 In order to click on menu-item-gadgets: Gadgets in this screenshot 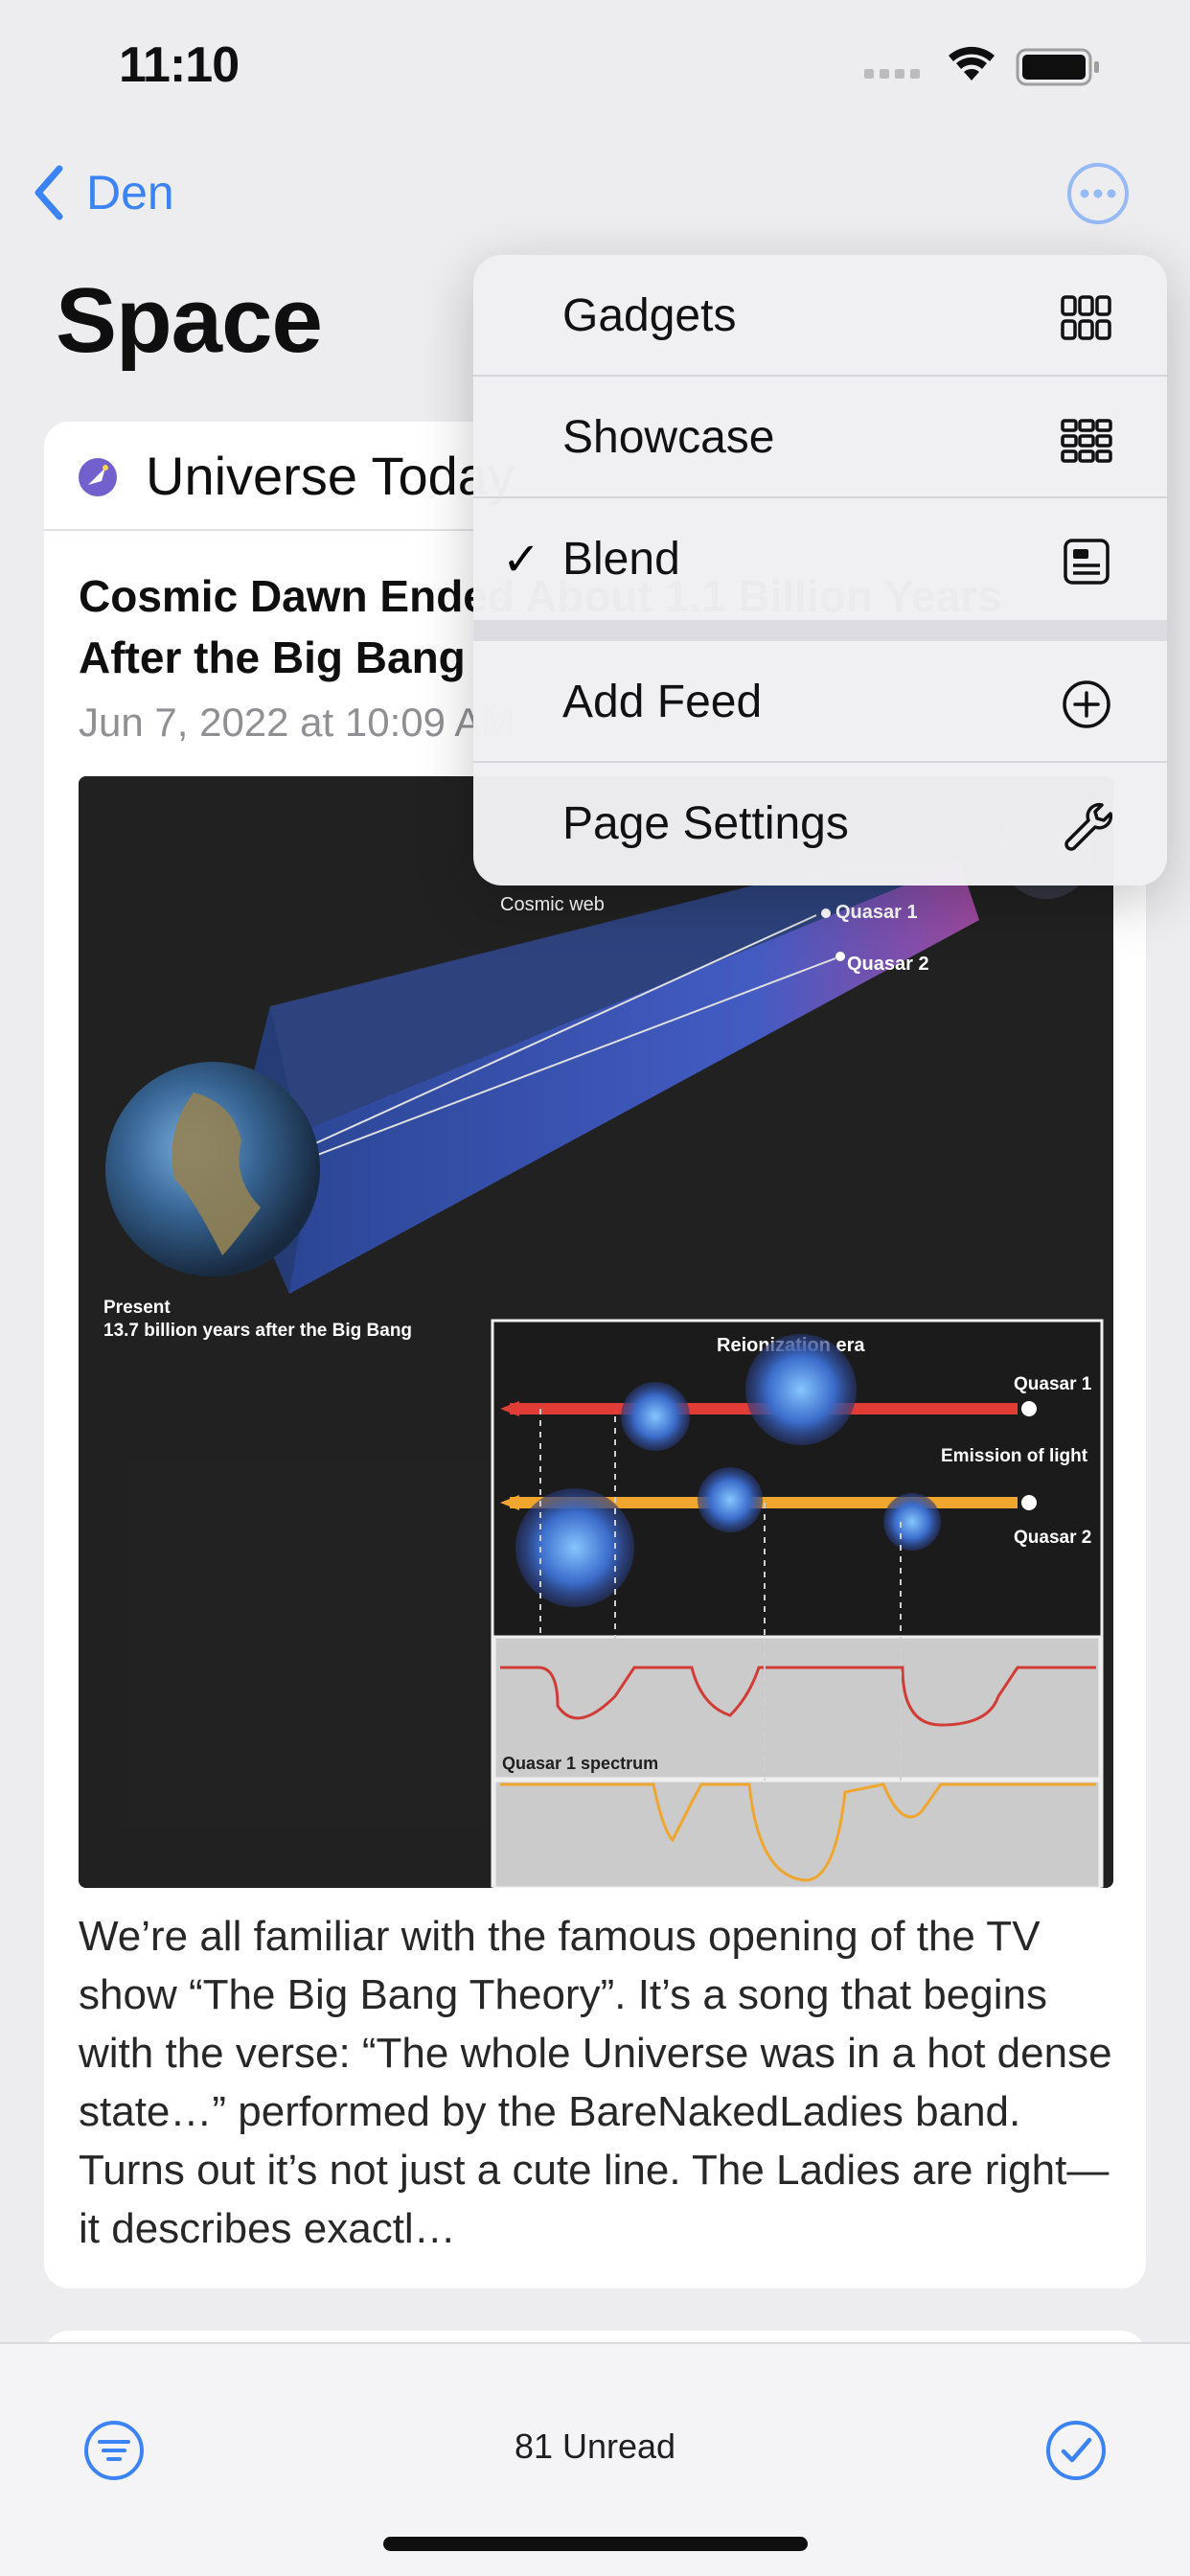, I will do `click(820, 316)`.